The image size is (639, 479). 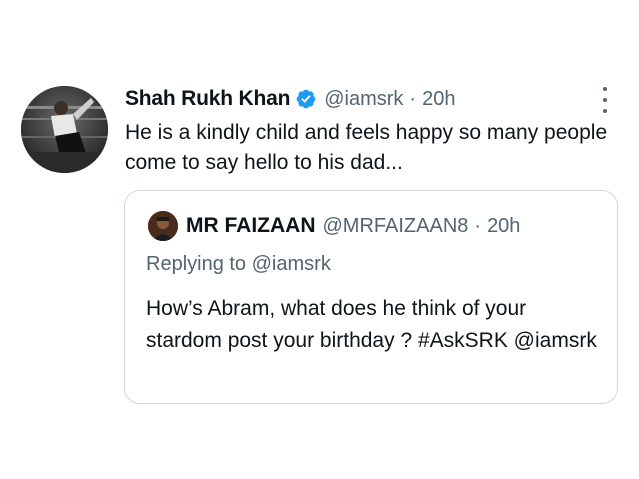 I want to click on quoted-header: MR FAIZAAN @MRFAIZAAN8 · 20h, so click(x=353, y=226).